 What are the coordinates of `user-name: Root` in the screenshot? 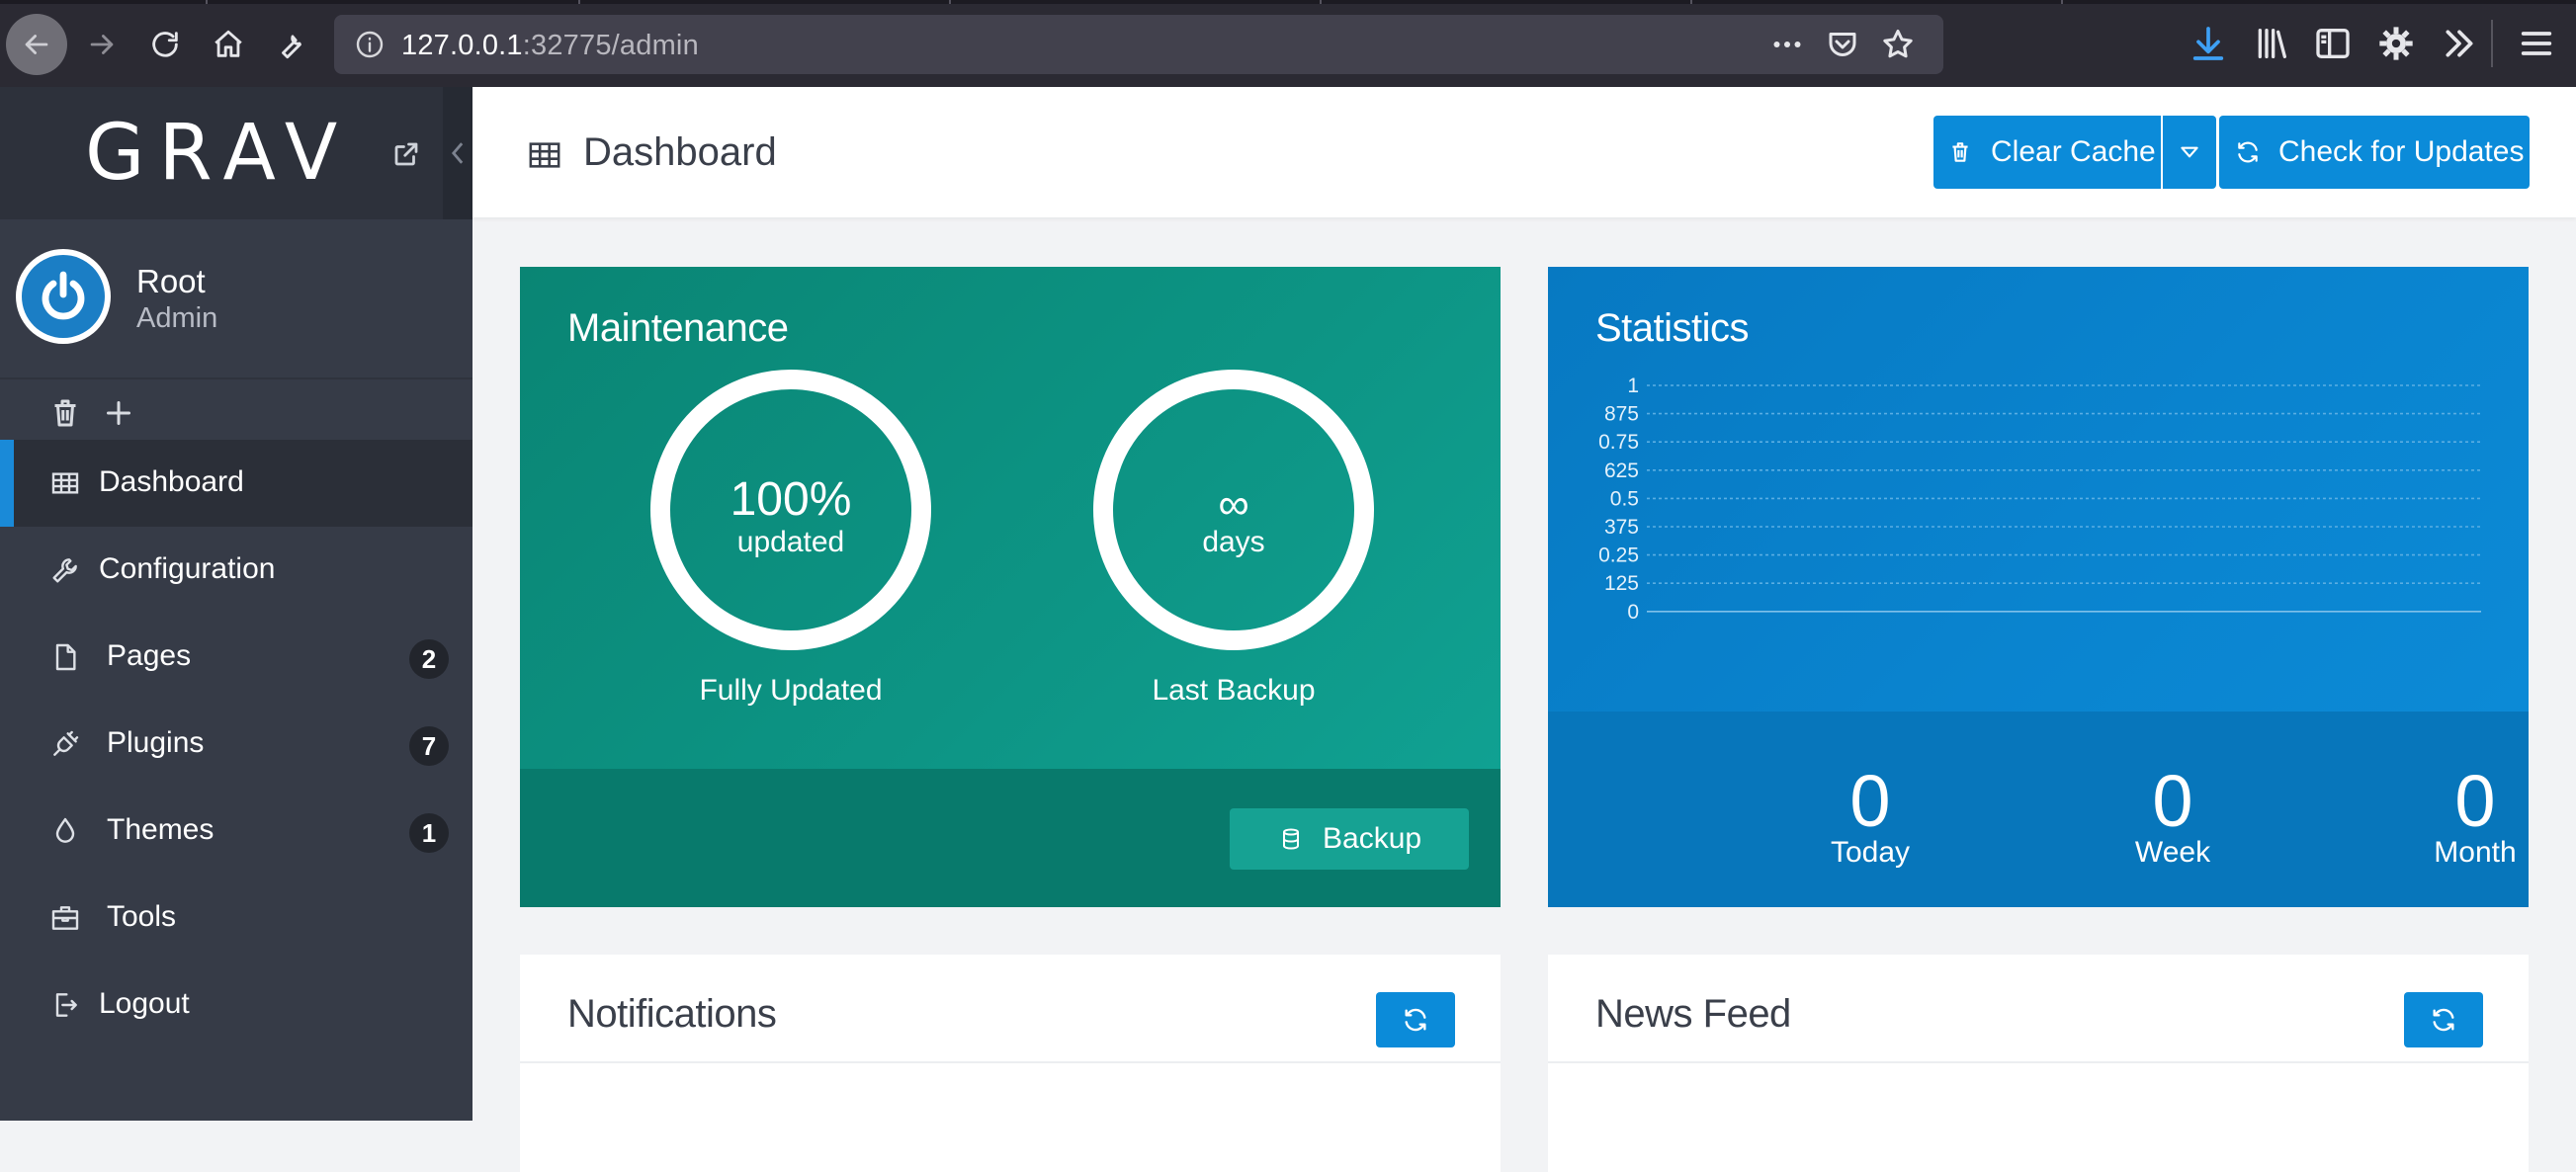 It's located at (171, 281).